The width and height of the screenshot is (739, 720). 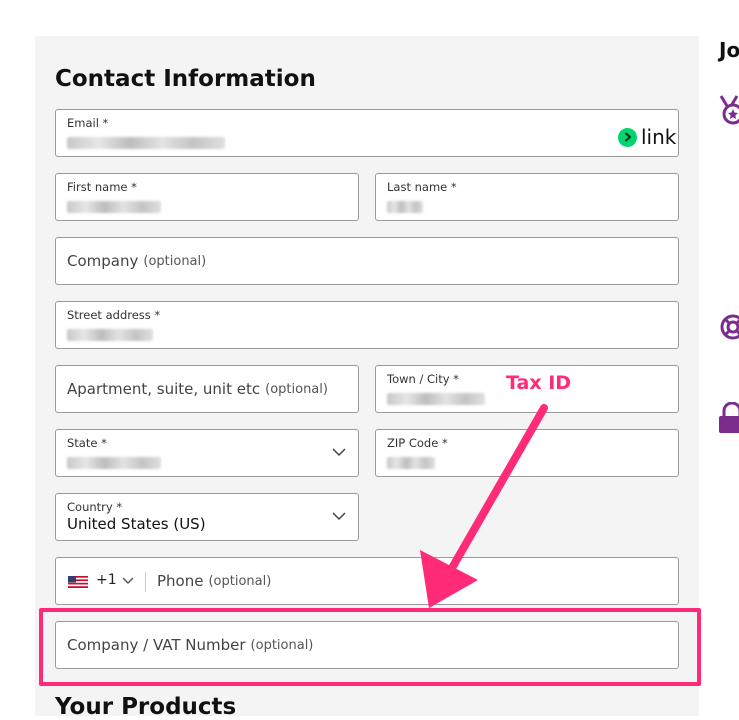 What do you see at coordinates (539, 383) in the screenshot?
I see `tax-id-annotation: Tax ID` at bounding box center [539, 383].